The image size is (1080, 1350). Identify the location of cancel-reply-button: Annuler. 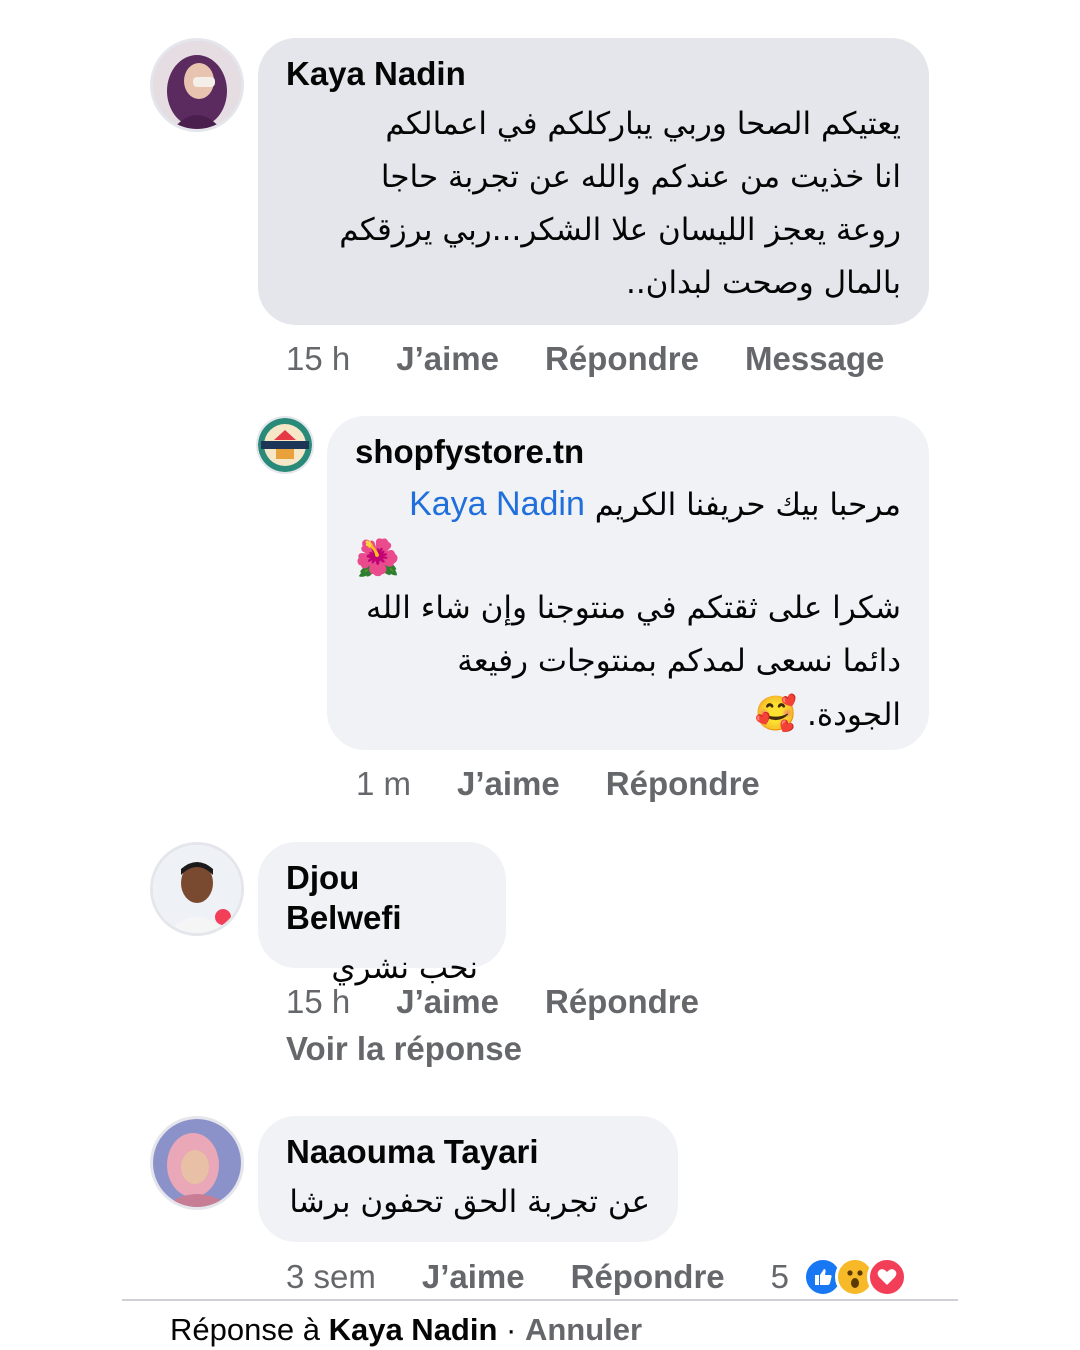
(583, 1329).